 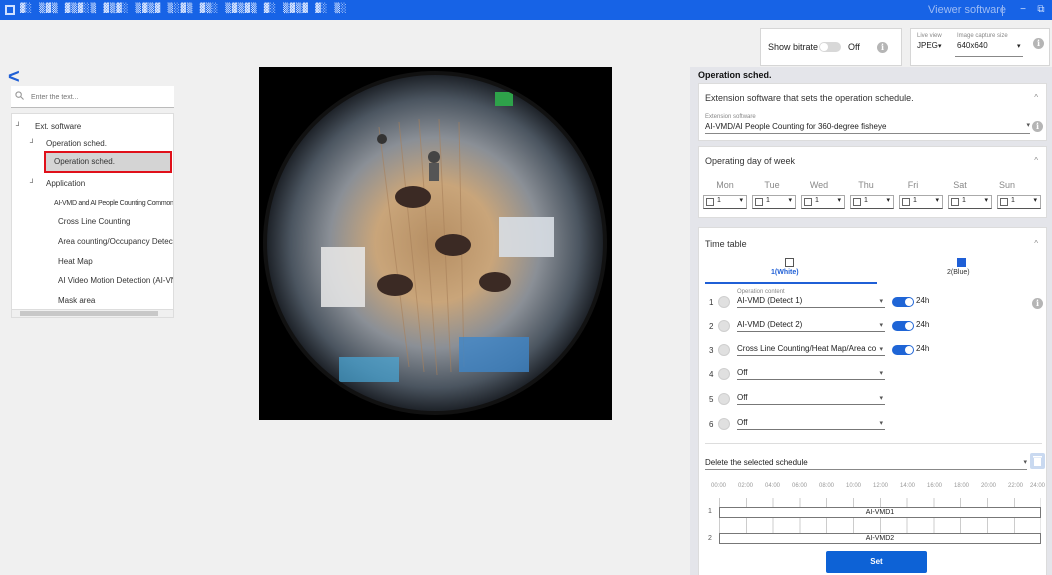 I want to click on tree-item-ai-vmd-common: AI-VMD and AI People Counting Common, so click(x=113, y=204).